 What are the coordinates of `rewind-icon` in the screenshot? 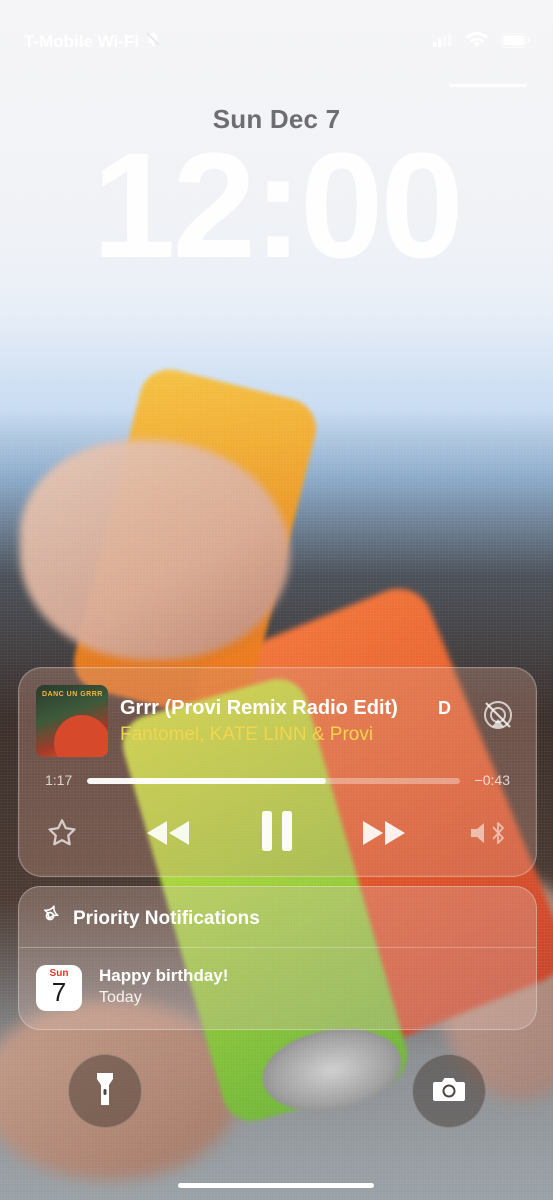 It's located at (169, 833).